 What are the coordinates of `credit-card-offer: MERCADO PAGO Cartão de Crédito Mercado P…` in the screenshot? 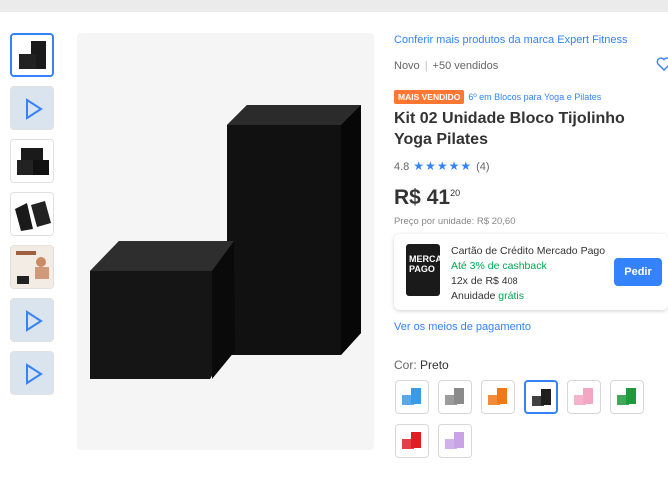 It's located at (531, 272).